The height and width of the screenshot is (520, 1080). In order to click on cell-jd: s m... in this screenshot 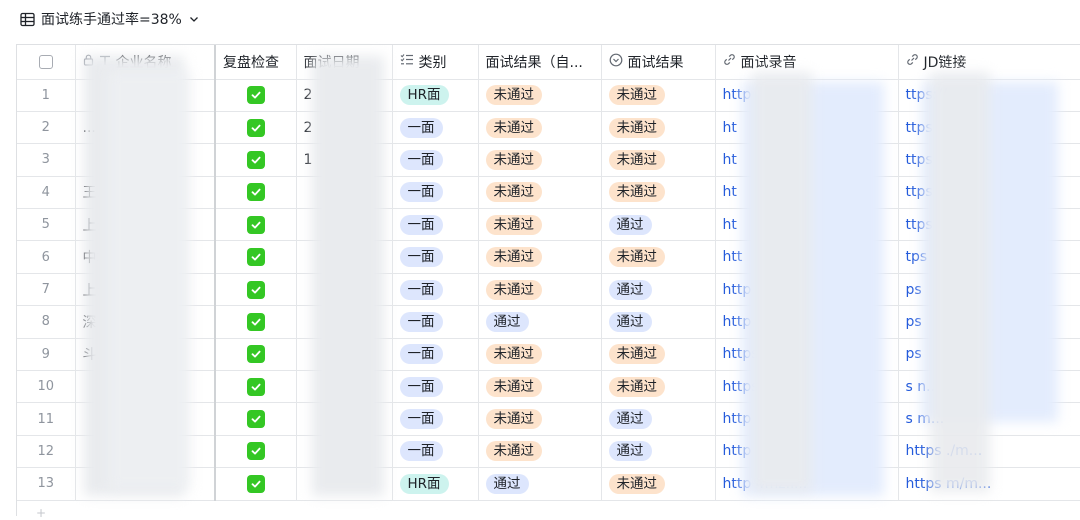, I will do `click(989, 419)`.